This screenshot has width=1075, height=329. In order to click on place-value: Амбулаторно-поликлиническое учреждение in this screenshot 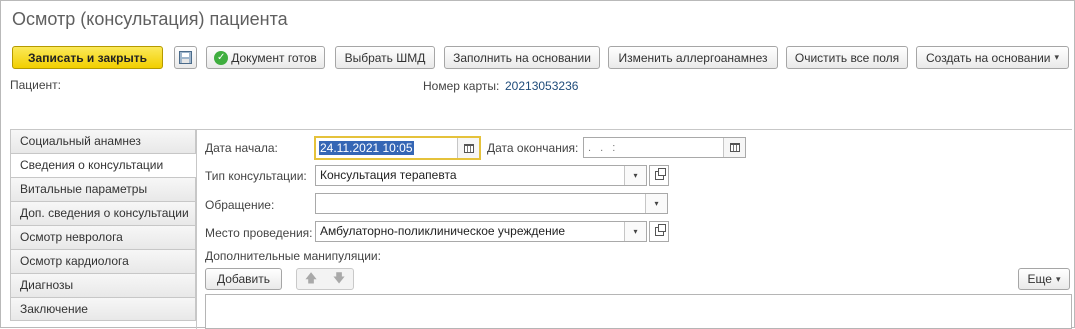, I will do `click(443, 231)`.